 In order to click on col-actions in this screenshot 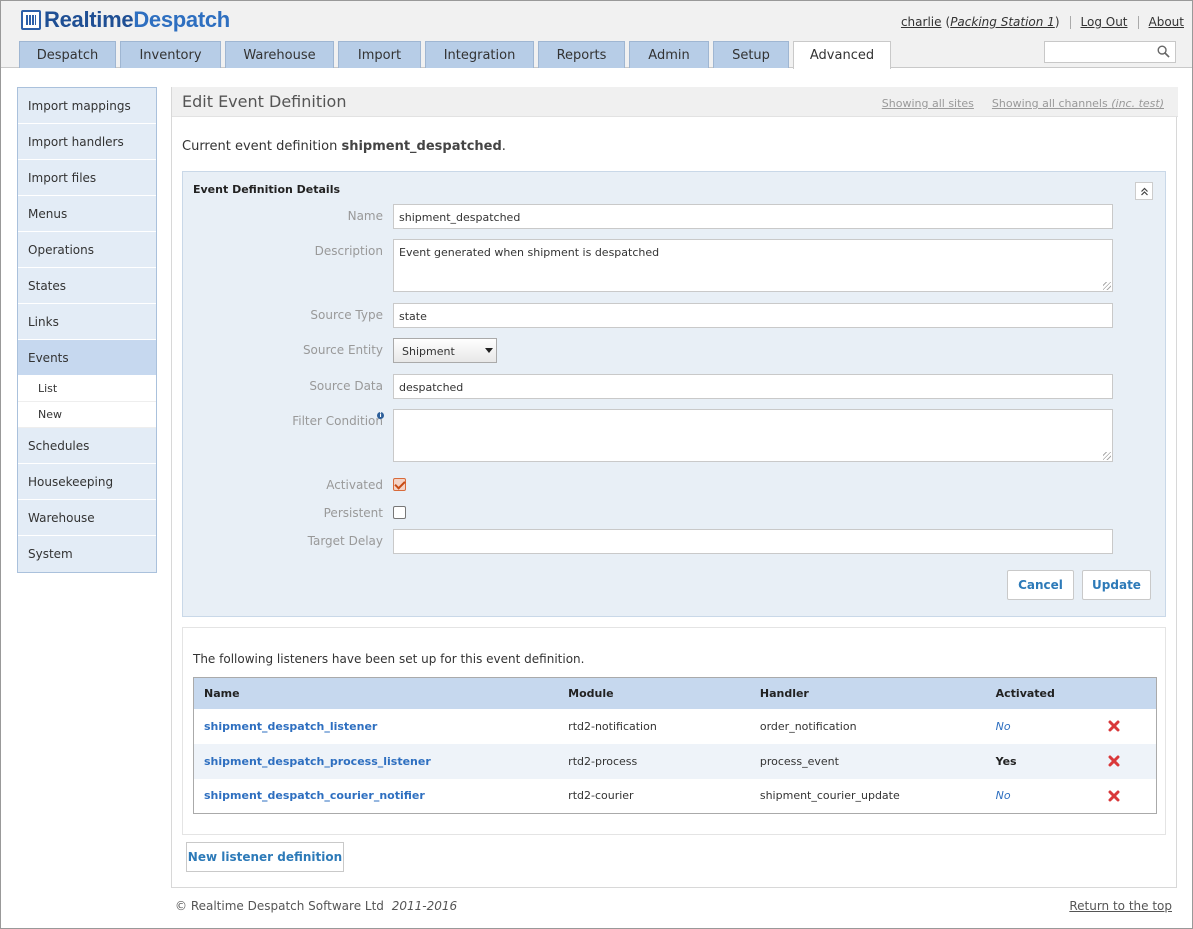, I will do `click(1121, 693)`.